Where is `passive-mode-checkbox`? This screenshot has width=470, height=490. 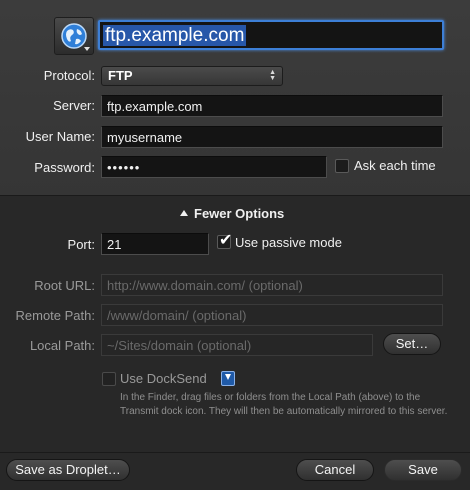 passive-mode-checkbox is located at coordinates (224, 240).